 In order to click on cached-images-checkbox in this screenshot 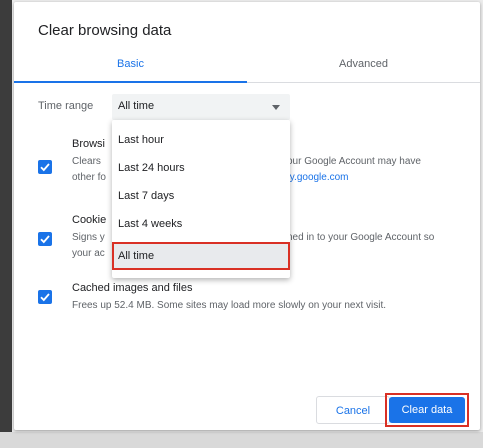, I will do `click(45, 297)`.